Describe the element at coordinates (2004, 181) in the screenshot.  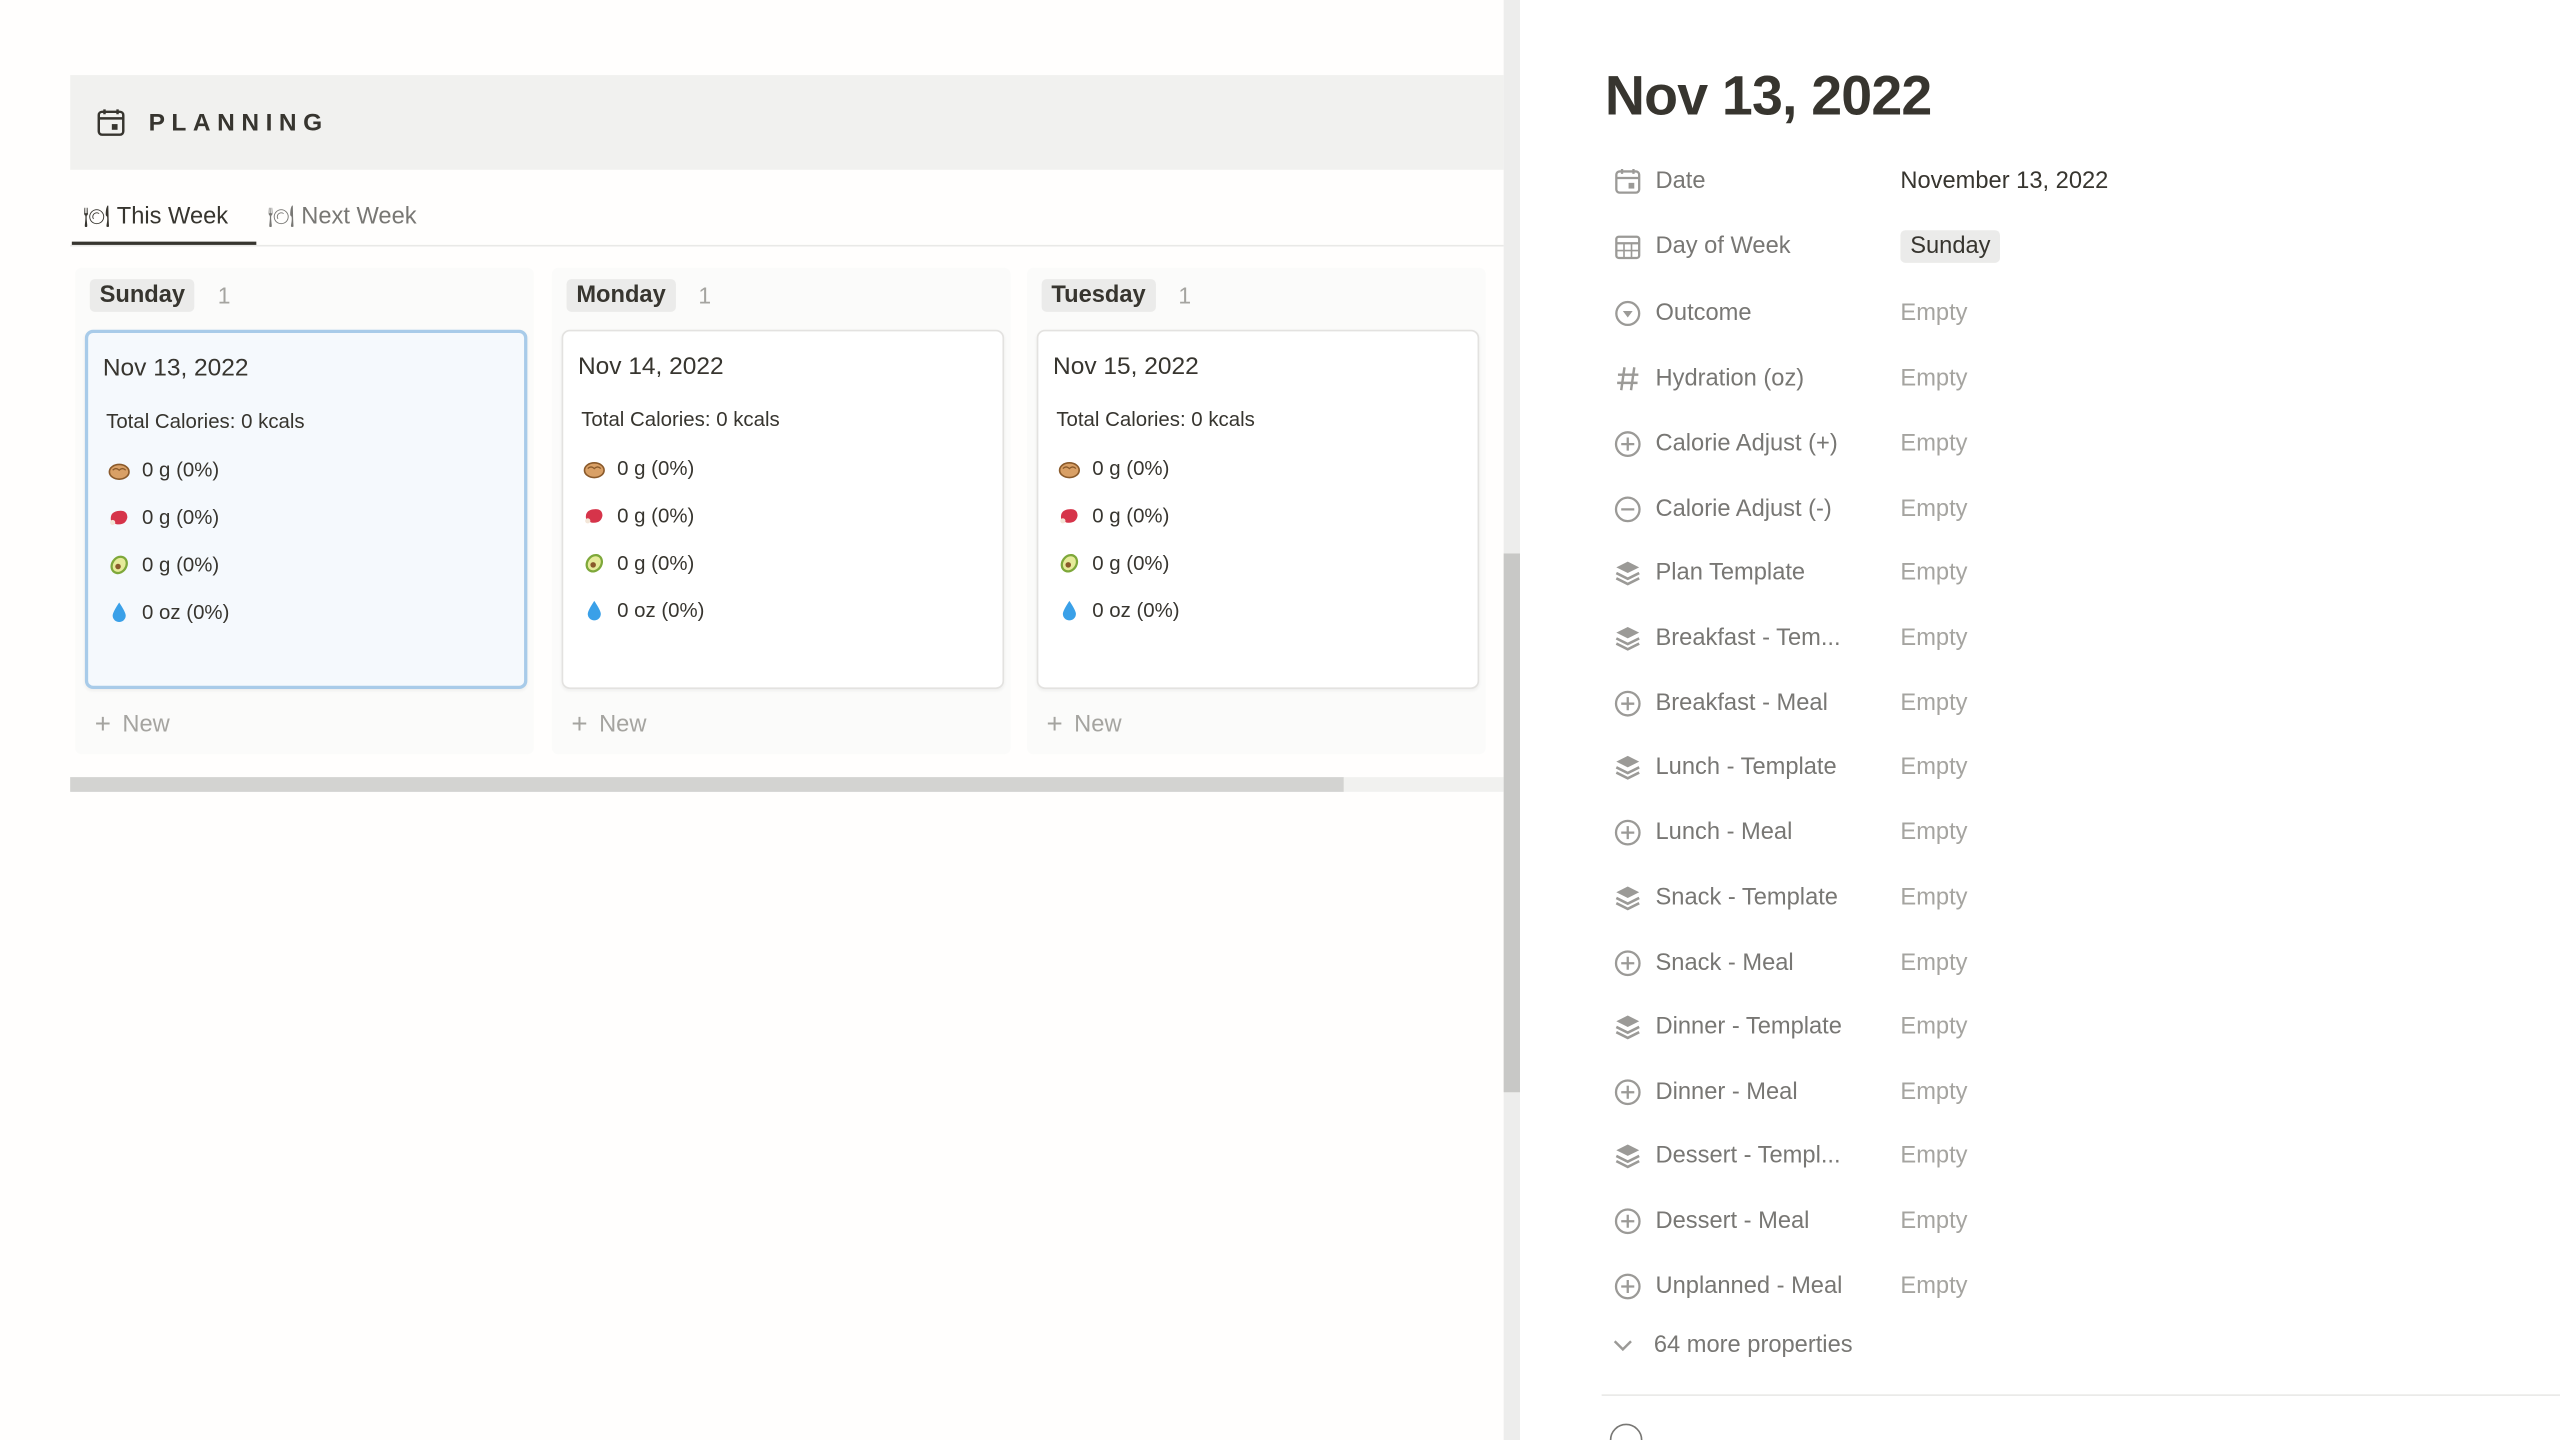
I see `property-value: November 13, 2022` at that location.